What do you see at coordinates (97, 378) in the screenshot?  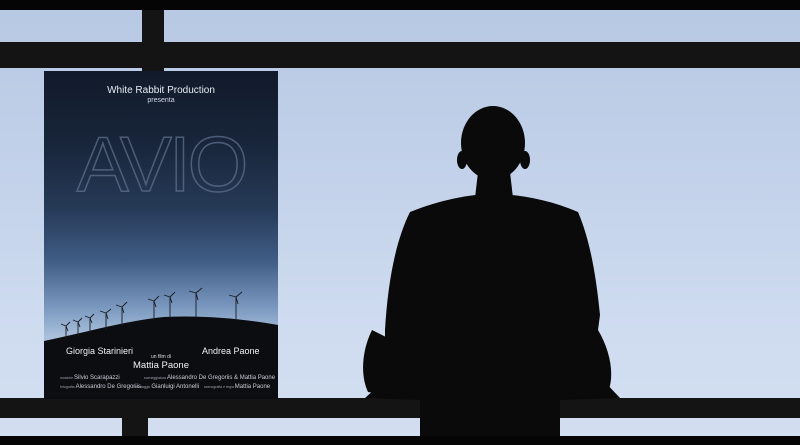 I see `credit-name: Silvio Scarapazzi` at bounding box center [97, 378].